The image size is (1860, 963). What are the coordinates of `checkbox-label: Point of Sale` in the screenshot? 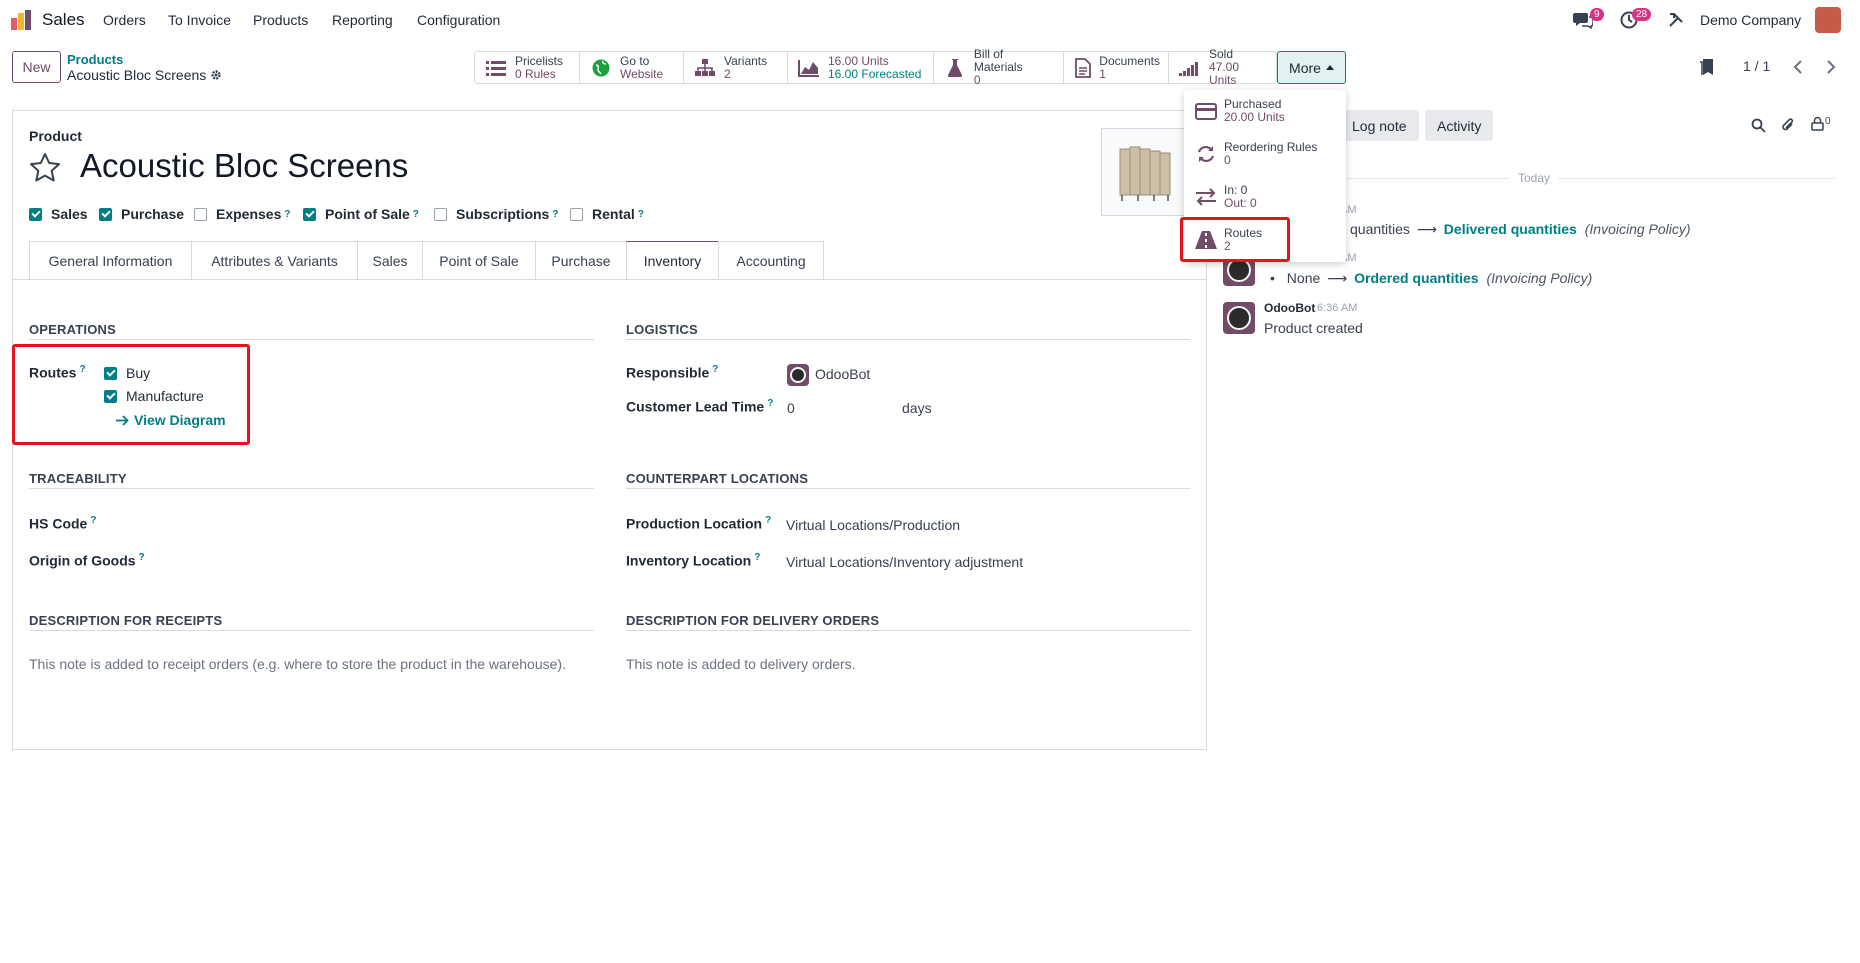 It's located at (367, 214).